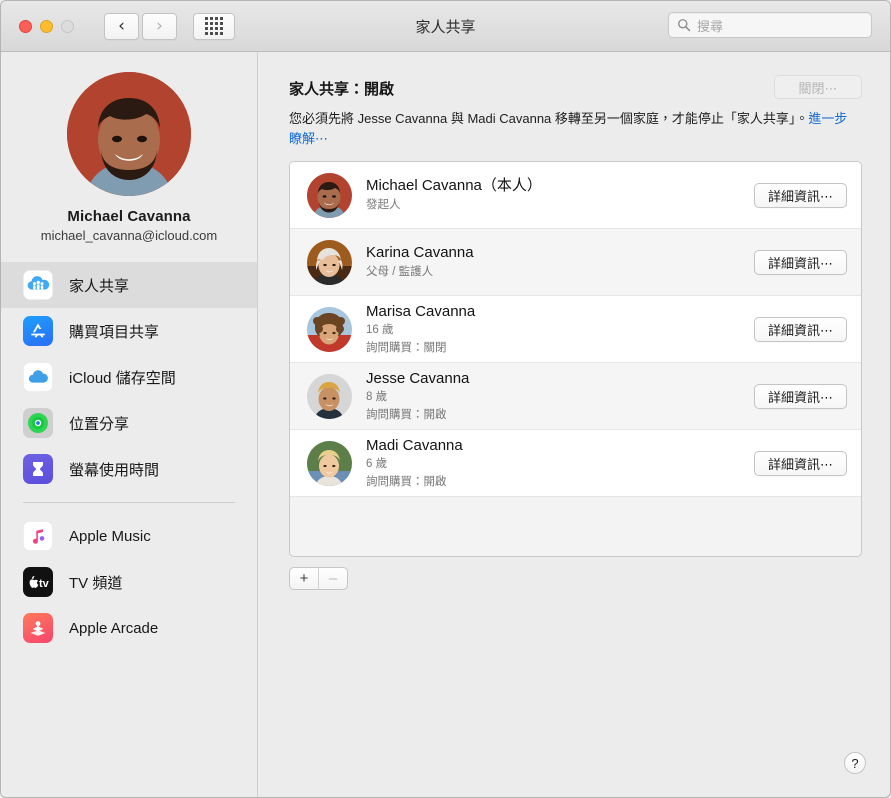 Image resolution: width=891 pixels, height=798 pixels. I want to click on sidebar-item-screen-time: 螢幕使用時間, so click(129, 469).